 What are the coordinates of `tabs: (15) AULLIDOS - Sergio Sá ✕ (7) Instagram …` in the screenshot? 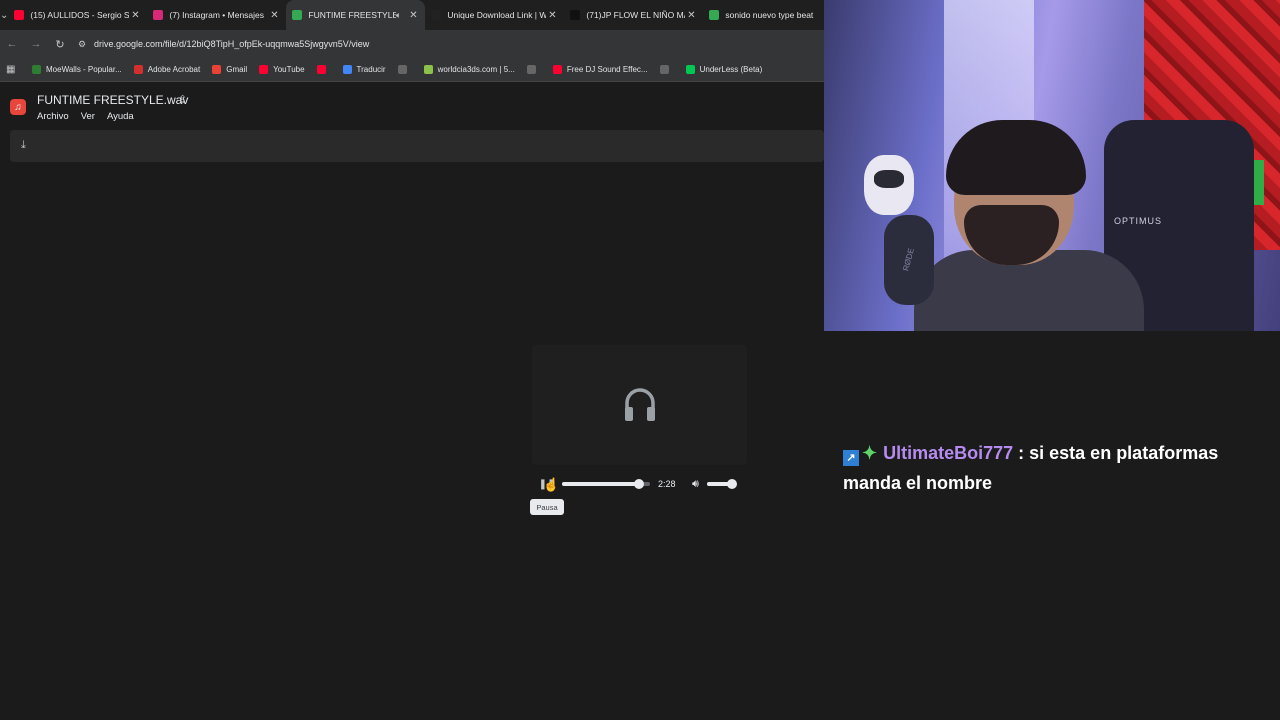 It's located at (416, 15).